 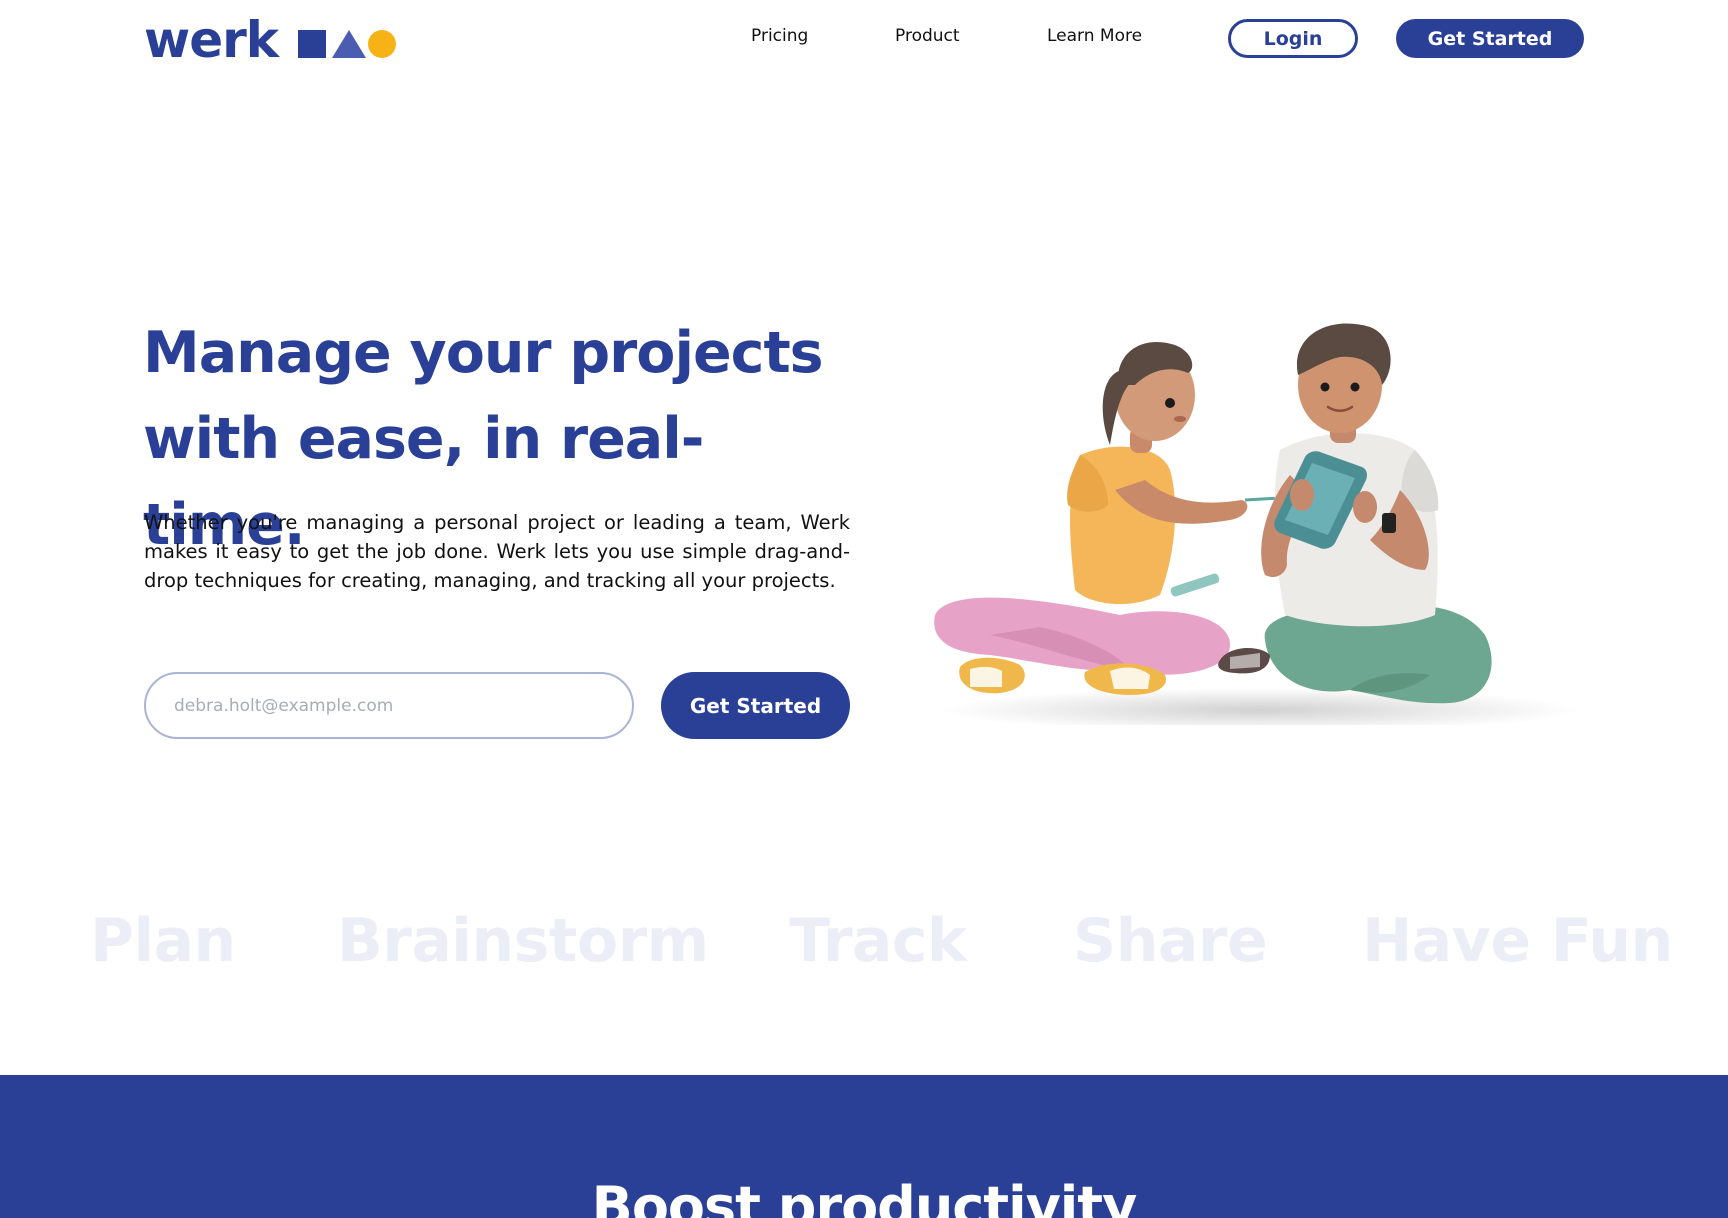 I want to click on feature-word-have-fun: Have Fun, so click(x=1517, y=941).